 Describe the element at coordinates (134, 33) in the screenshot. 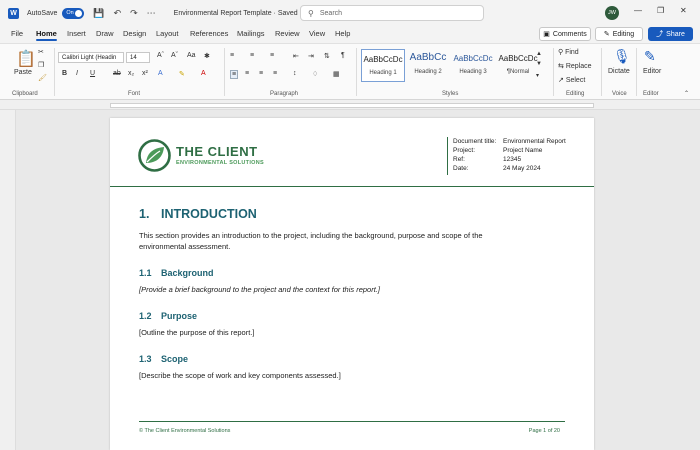

I see `tab-design: Design` at that location.